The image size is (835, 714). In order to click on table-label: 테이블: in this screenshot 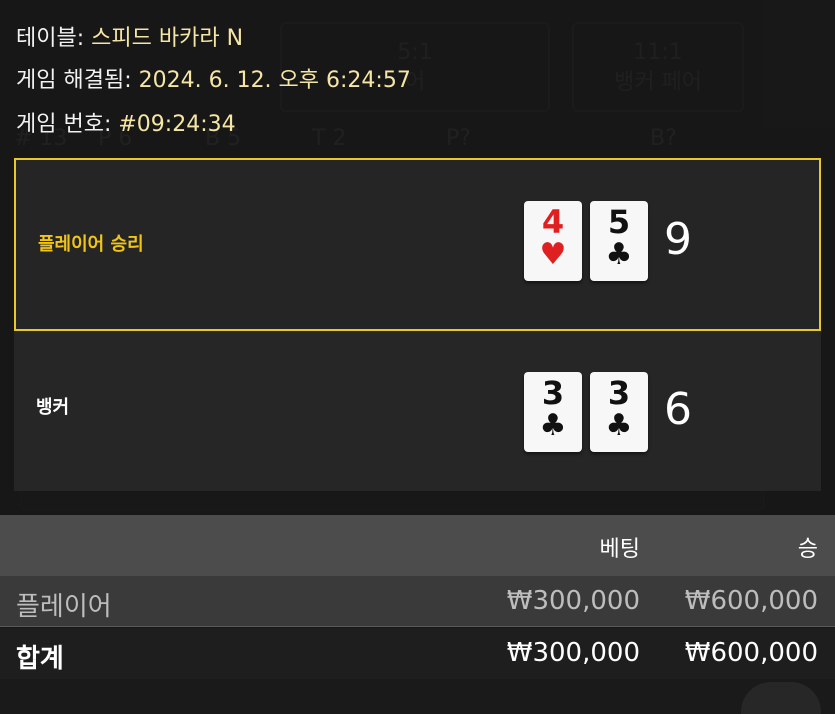, I will do `click(50, 38)`.